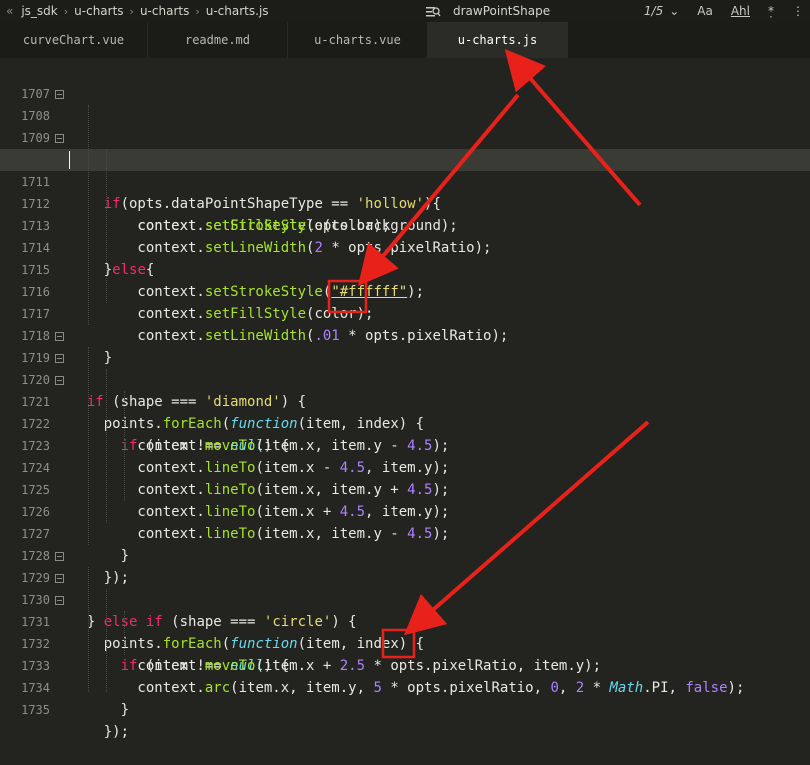  I want to click on line-number: 1735, so click(35, 710).